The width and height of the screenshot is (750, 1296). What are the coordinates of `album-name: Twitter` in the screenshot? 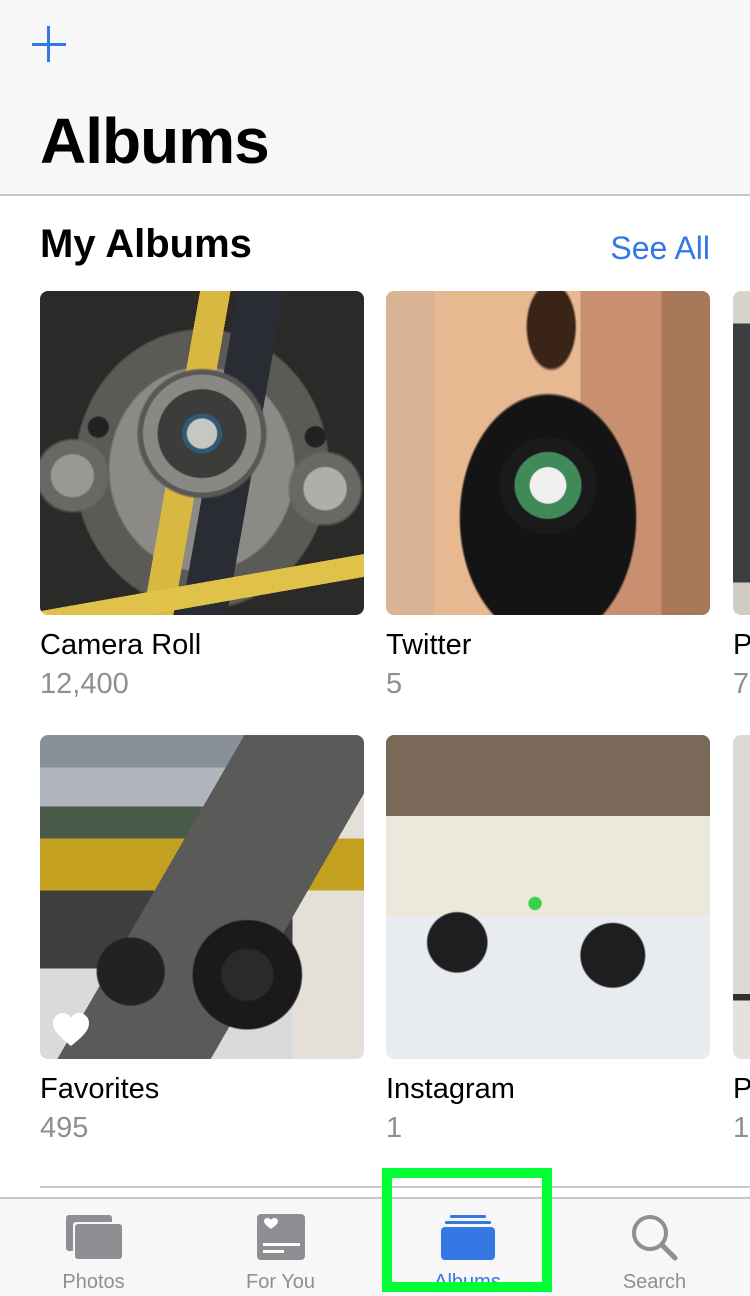 It's located at (429, 645).